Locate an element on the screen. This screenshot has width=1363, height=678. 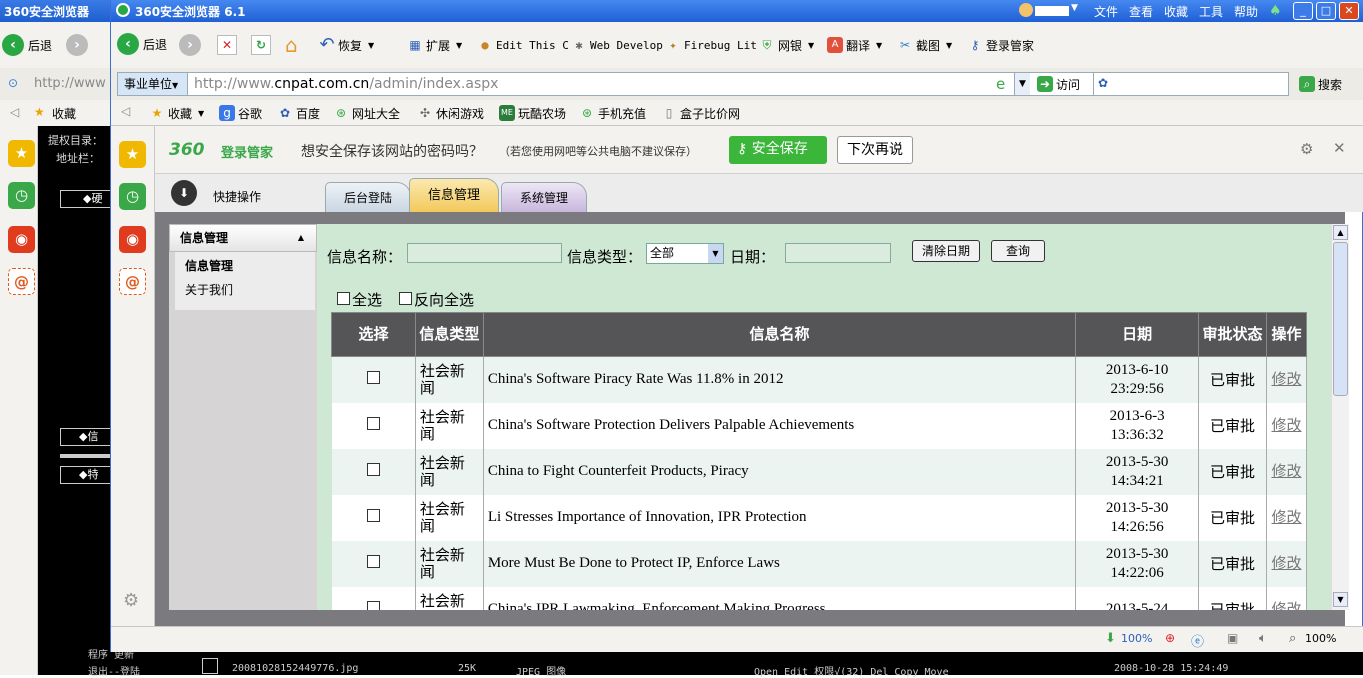
background-logout-link: 退出--登陆 is located at coordinates (114, 670).